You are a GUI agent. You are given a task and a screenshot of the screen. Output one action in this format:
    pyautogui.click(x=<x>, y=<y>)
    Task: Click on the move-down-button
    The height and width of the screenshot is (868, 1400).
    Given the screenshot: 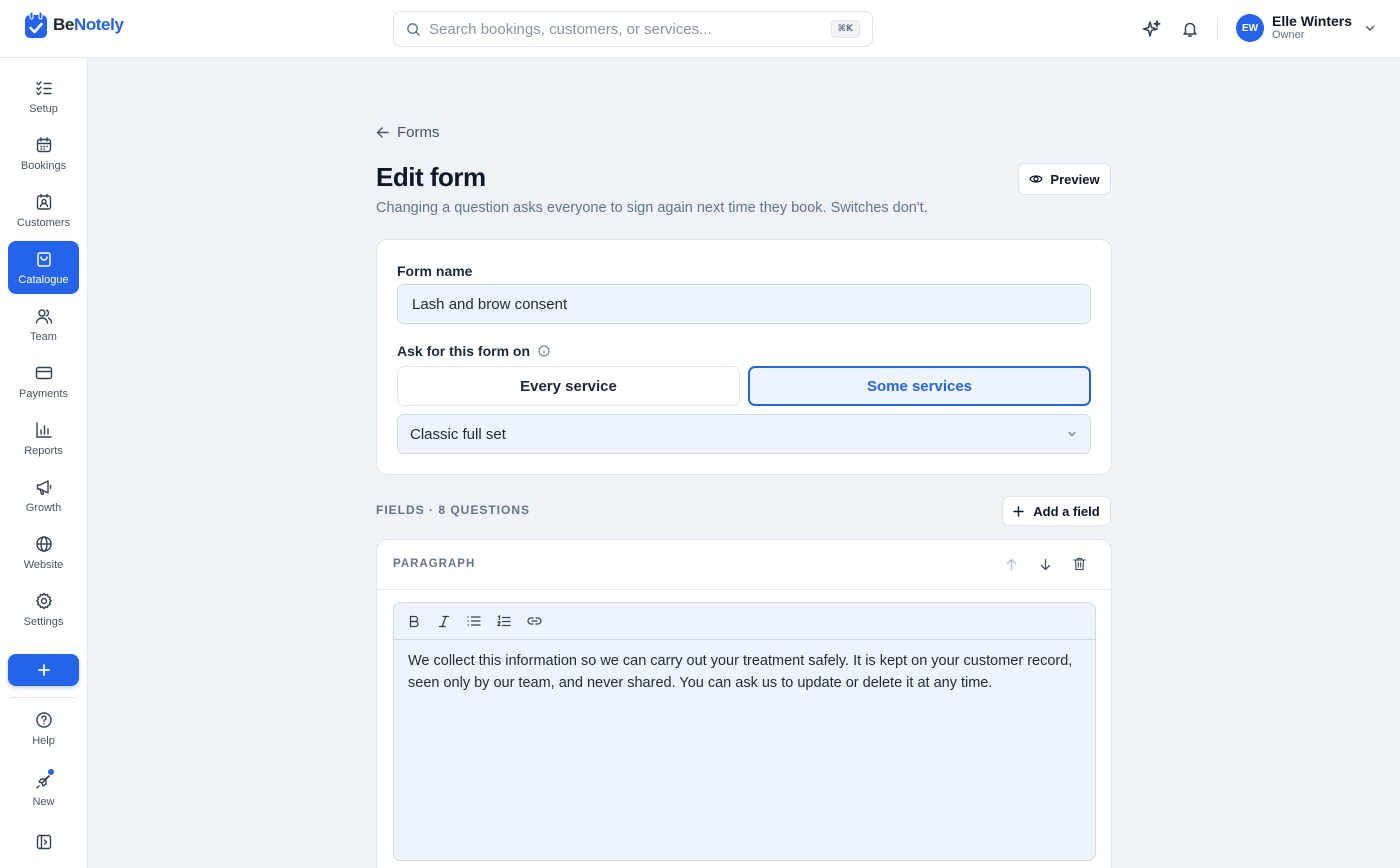 What is the action you would take?
    pyautogui.click(x=1045, y=564)
    